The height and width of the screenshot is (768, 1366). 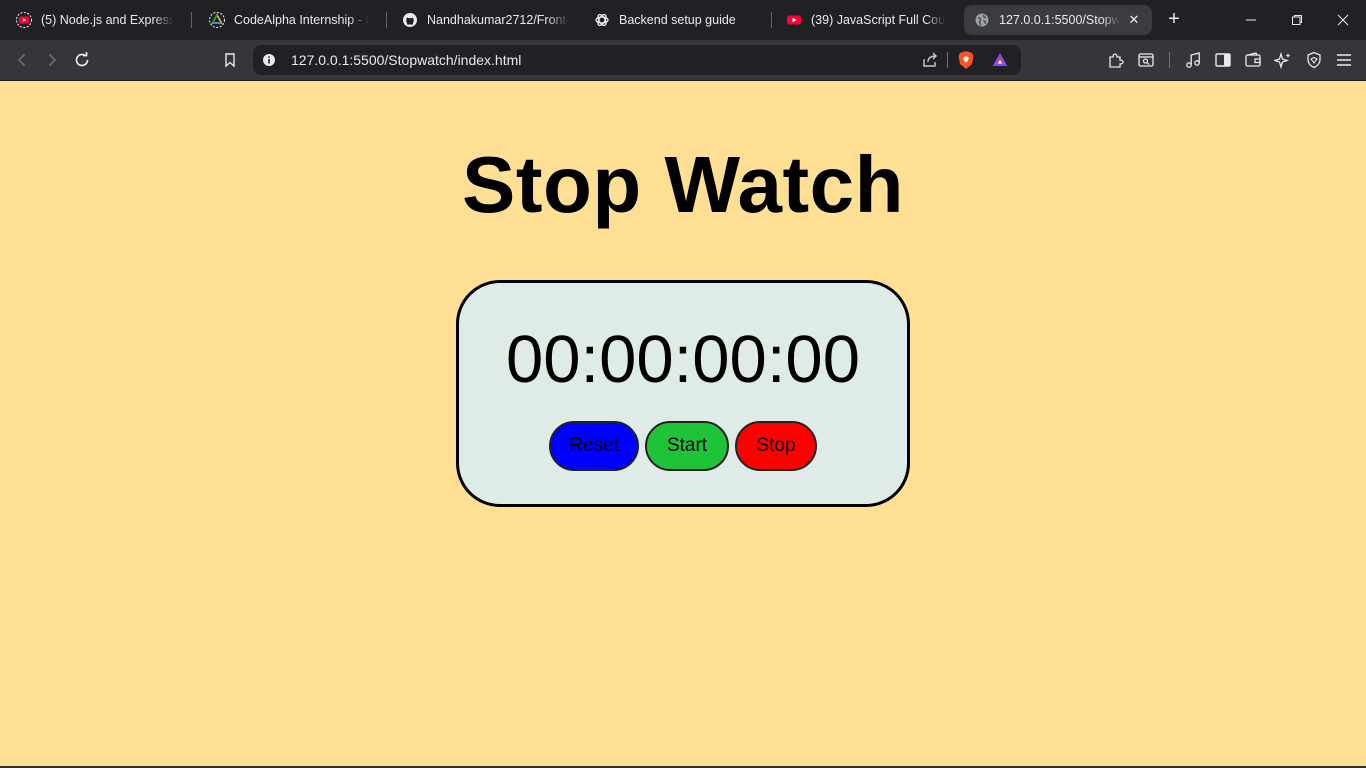 I want to click on close-window-button, so click(x=1343, y=20).